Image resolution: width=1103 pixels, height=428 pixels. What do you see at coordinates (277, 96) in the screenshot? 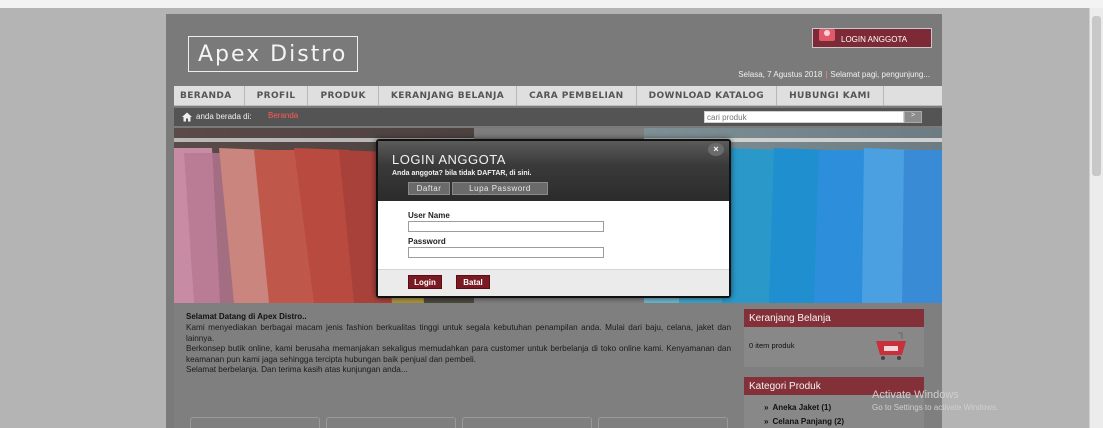
I see `nav-profil: PROFIL` at bounding box center [277, 96].